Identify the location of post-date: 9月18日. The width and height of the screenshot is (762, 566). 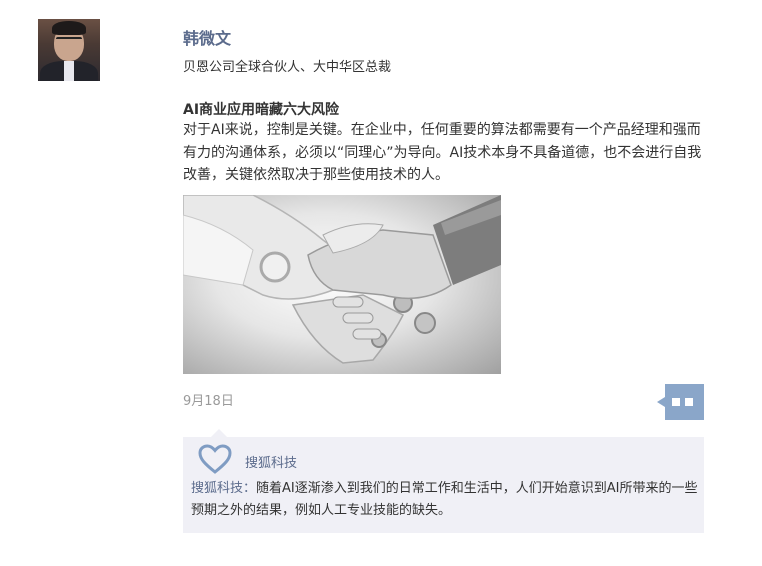
(208, 401).